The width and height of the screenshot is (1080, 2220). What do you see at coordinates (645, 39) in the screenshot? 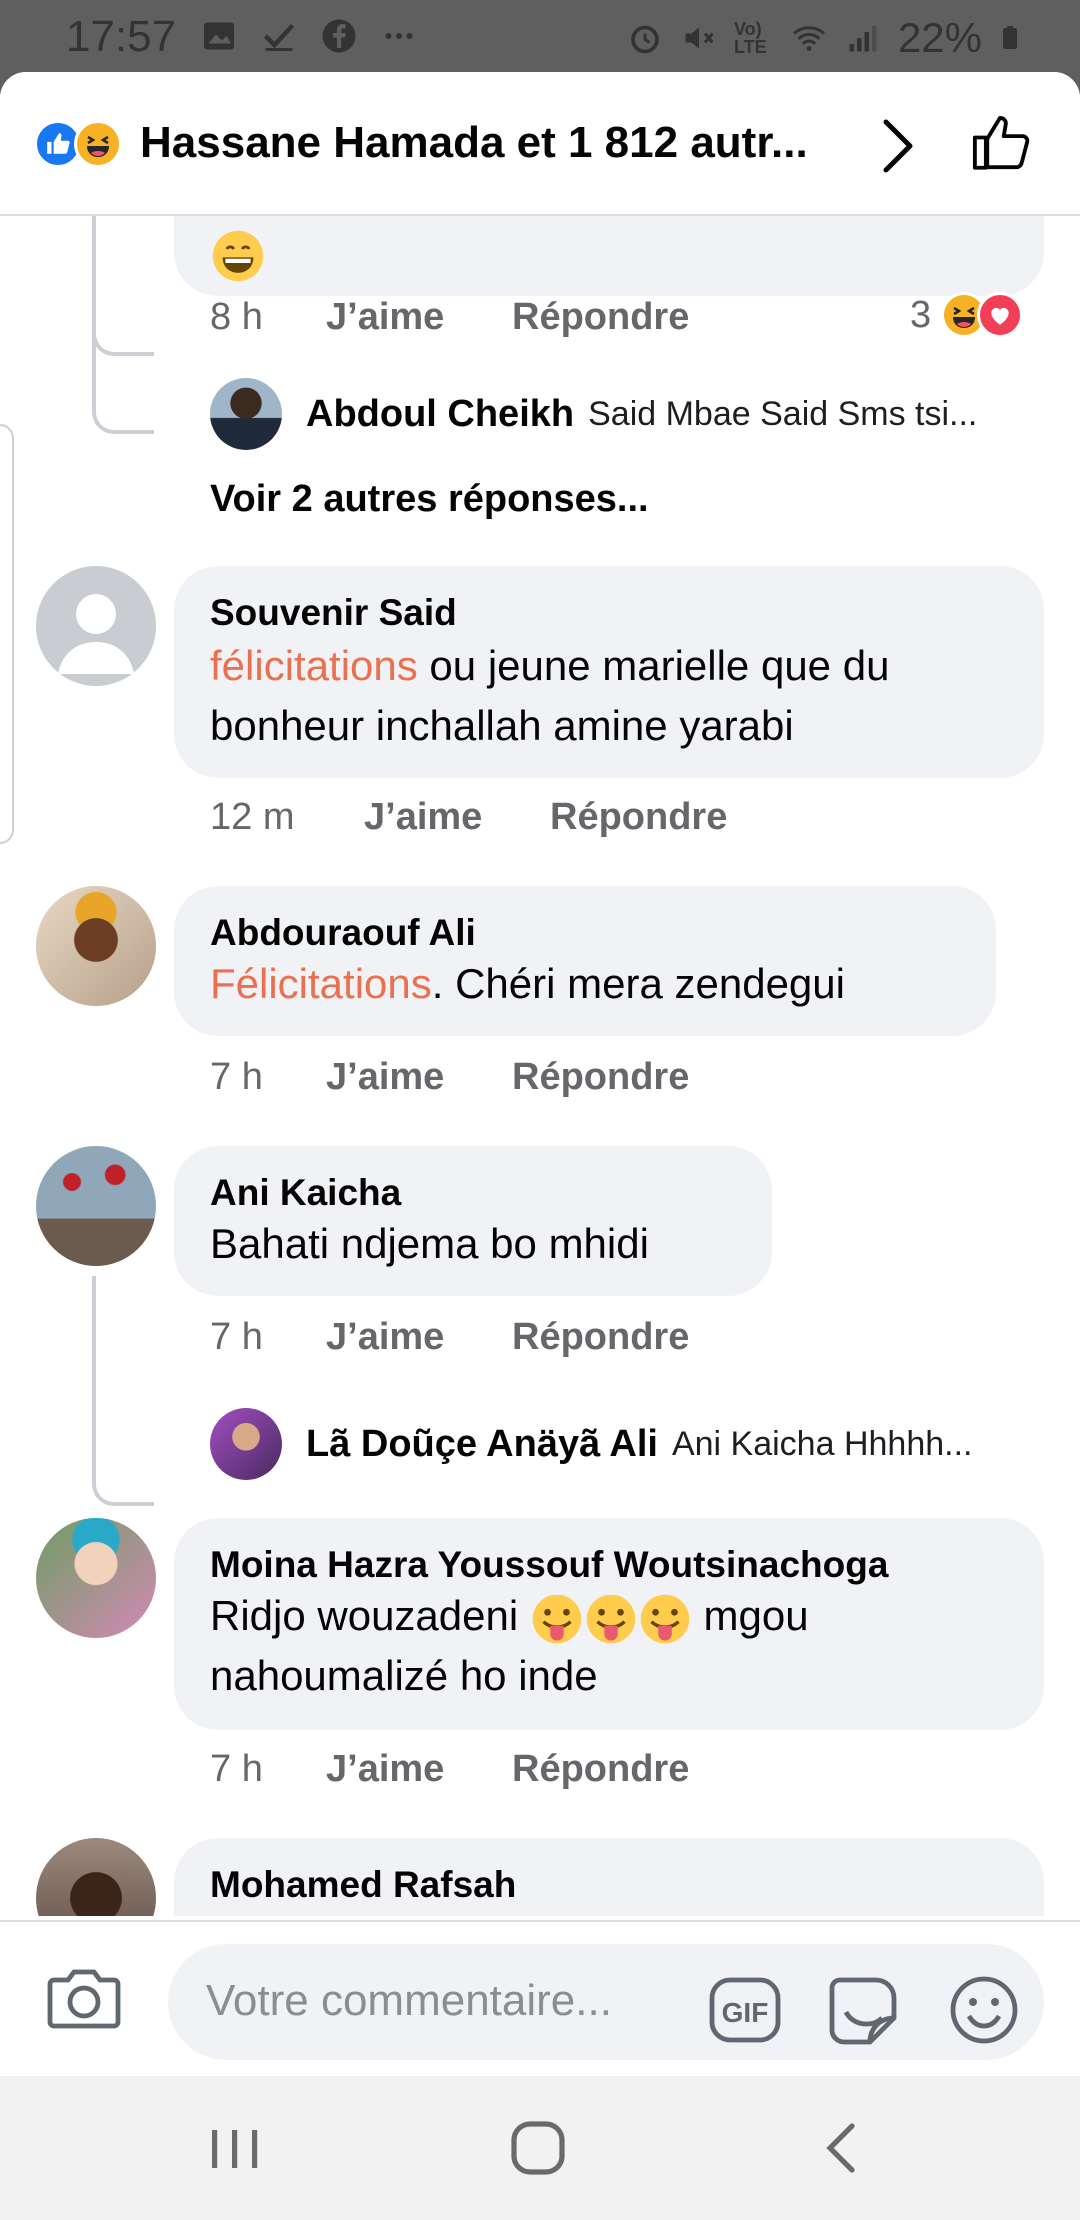
I see `alarm-icon` at bounding box center [645, 39].